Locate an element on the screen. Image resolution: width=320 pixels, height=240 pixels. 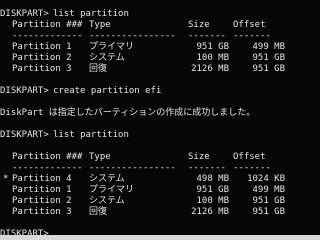
partition-size: 498 MB is located at coordinates (212, 179).